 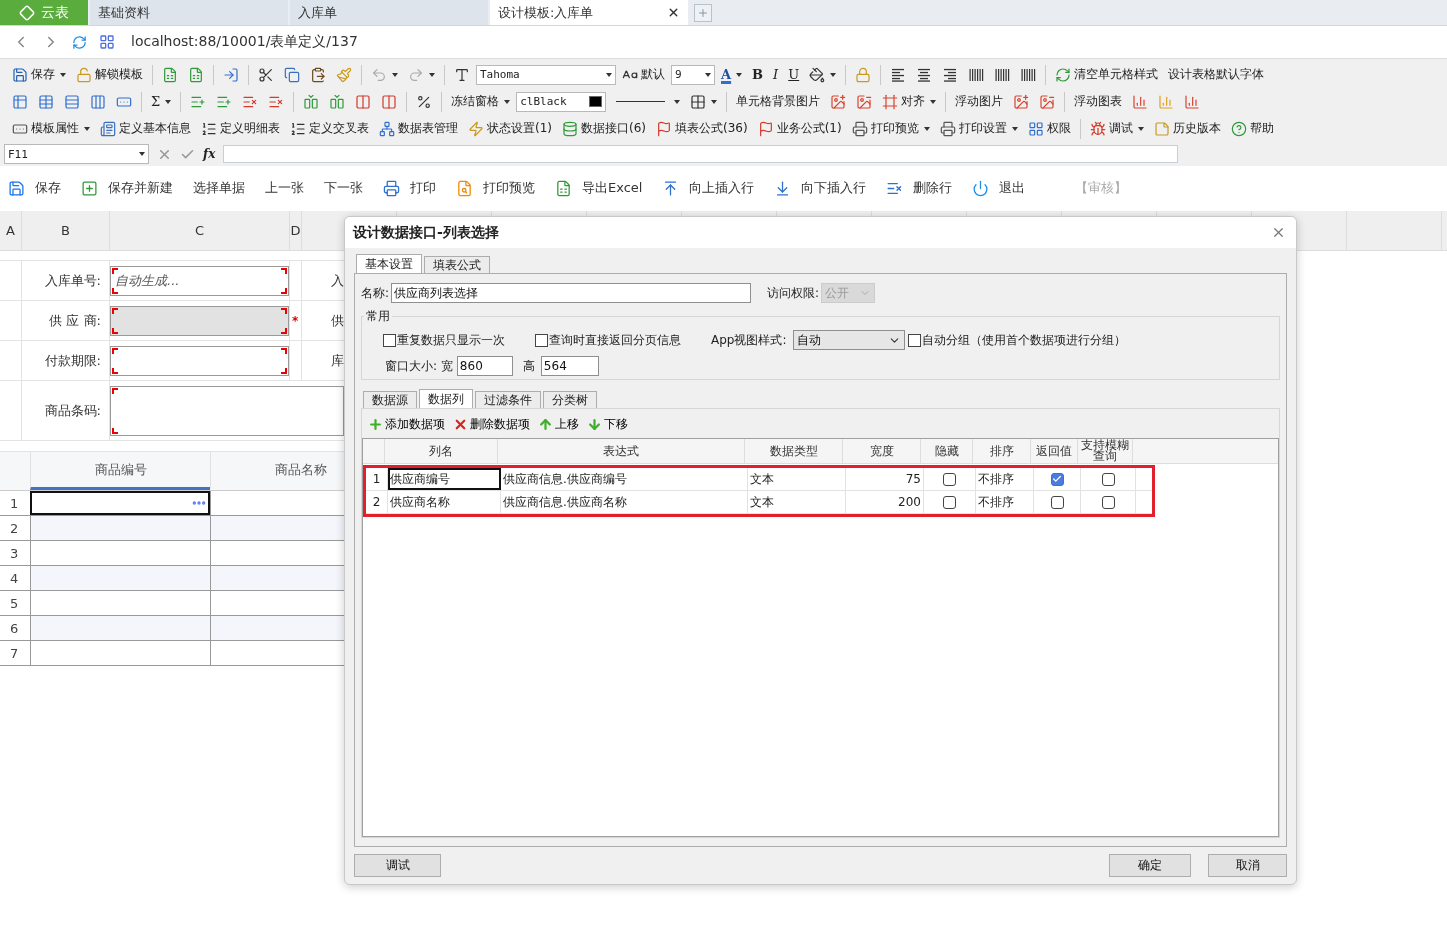 I want to click on action-button: 导出Excel, so click(x=599, y=188).